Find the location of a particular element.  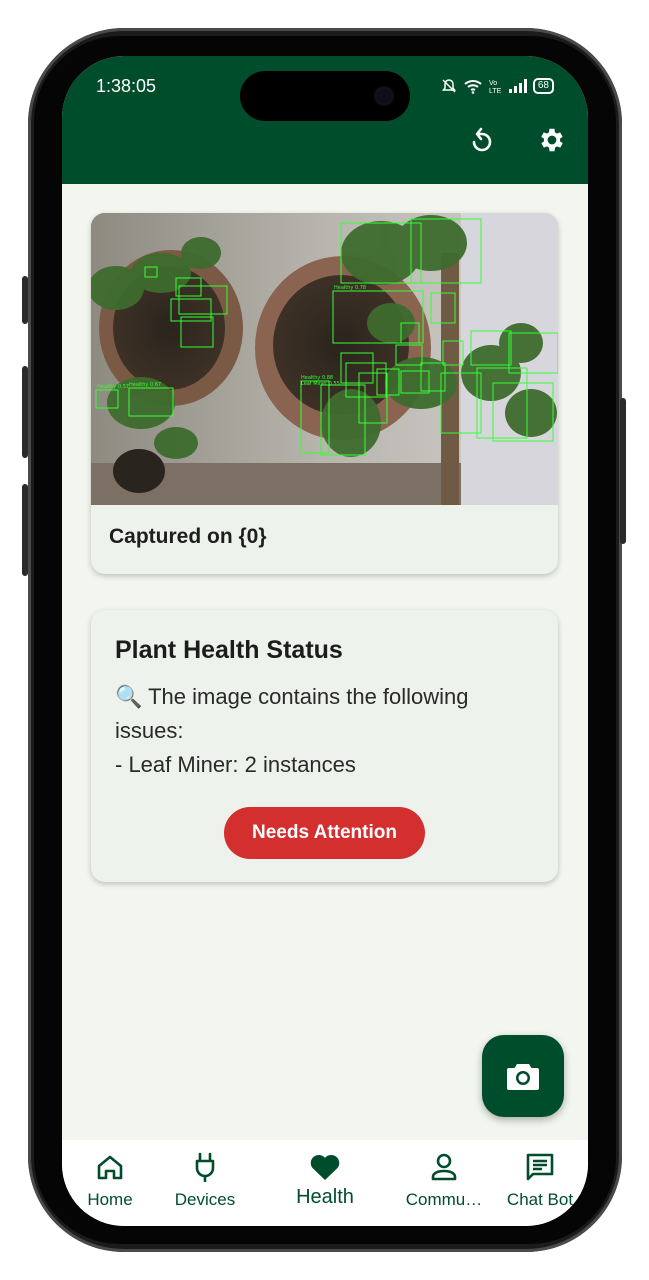

detection-label: Healthy 0.78 is located at coordinates (350, 288).